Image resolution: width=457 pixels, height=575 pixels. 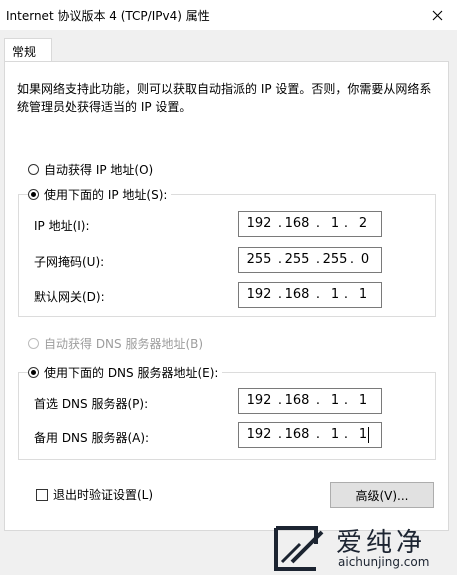 I want to click on ip-octet: 0, so click(x=365, y=259).